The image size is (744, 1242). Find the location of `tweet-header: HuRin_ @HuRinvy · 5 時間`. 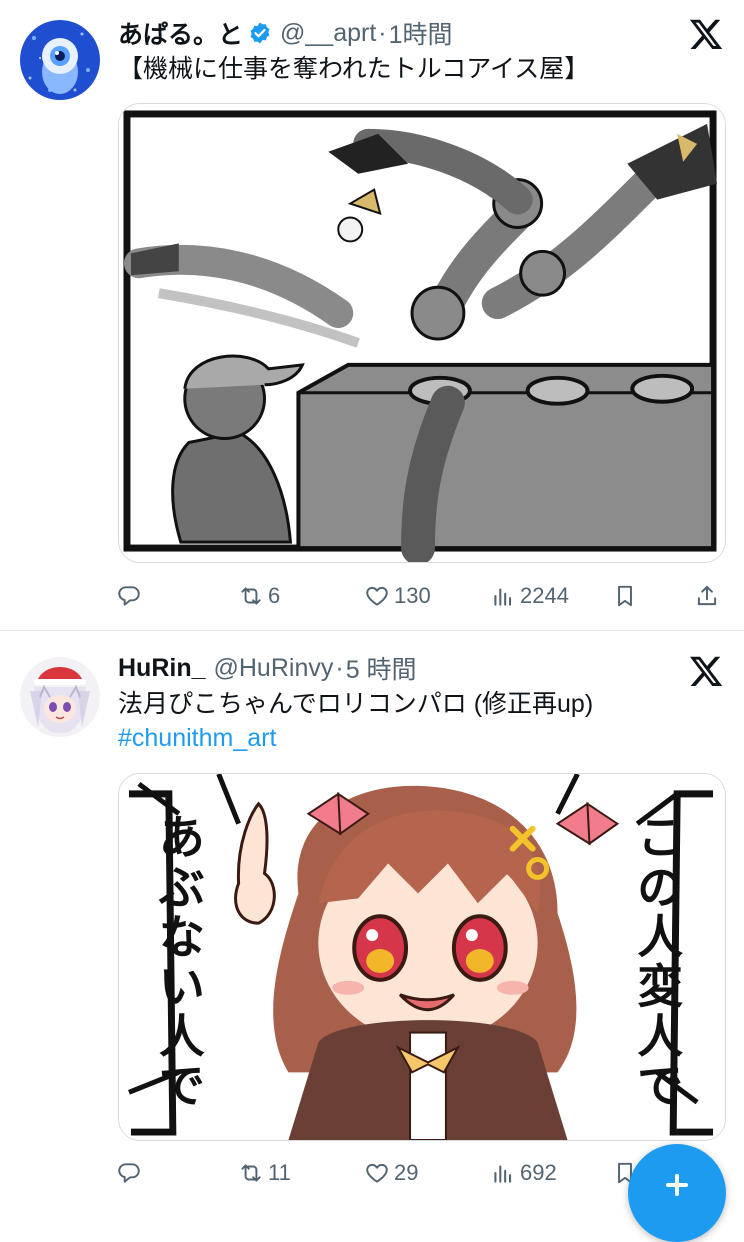

tweet-header: HuRin_ @HuRinvy · 5 時間 is located at coordinates (401, 668).